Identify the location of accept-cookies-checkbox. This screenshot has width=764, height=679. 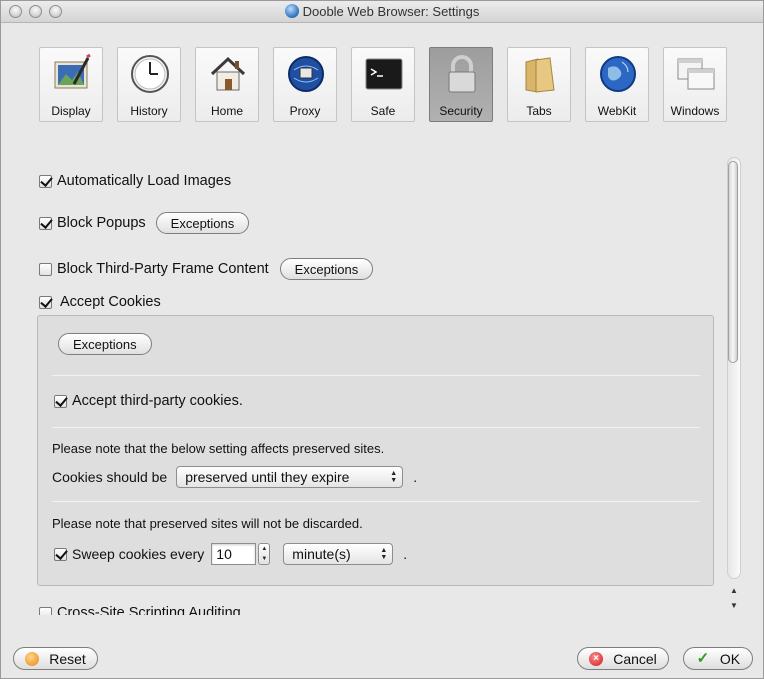
(45, 302).